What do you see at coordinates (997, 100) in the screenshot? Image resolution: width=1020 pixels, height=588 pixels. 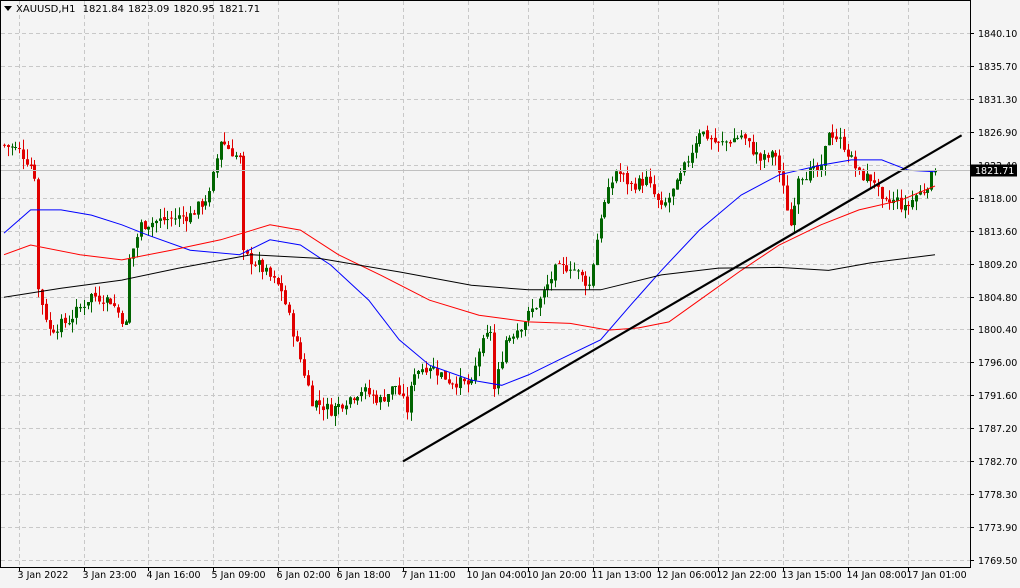 I see `y-tick-label: 1831.30` at bounding box center [997, 100].